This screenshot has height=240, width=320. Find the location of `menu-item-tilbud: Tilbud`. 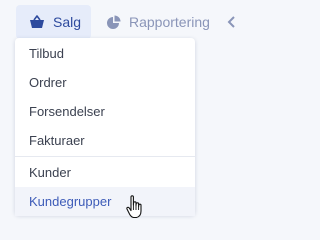

menu-item-tilbud: Tilbud is located at coordinates (105, 53).